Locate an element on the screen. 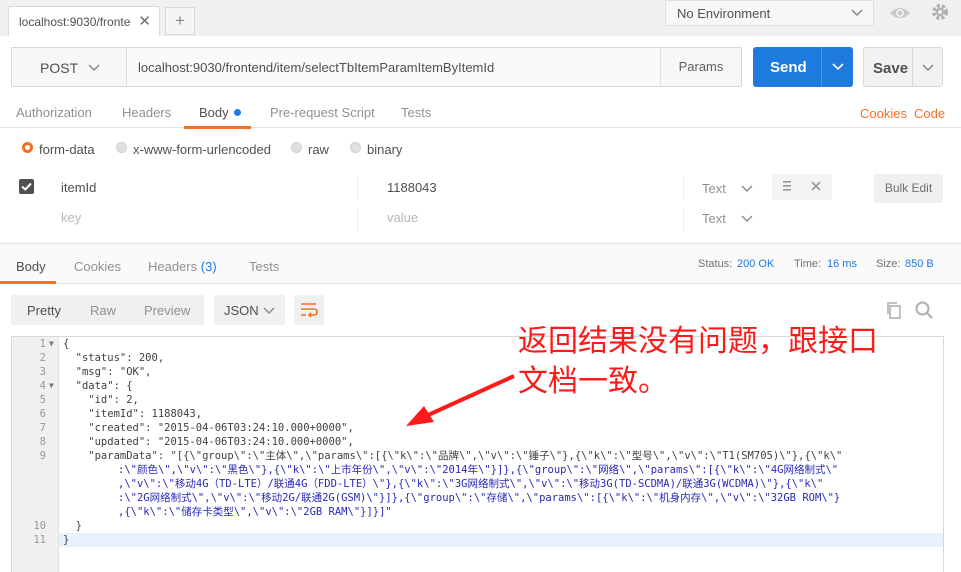 This screenshot has height=572, width=961. search-icon is located at coordinates (924, 311).